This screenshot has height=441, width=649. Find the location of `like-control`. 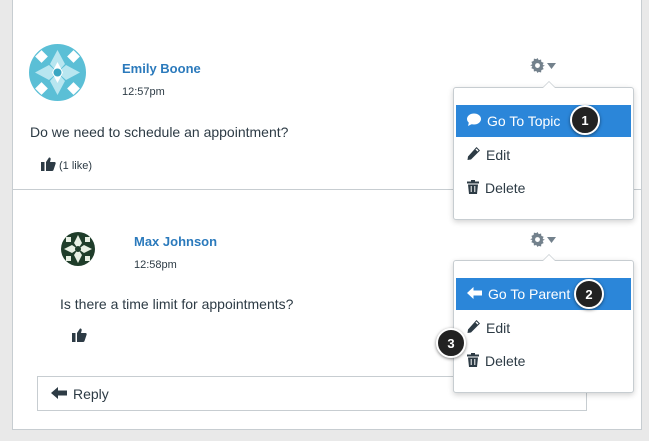

like-control is located at coordinates (79, 336).